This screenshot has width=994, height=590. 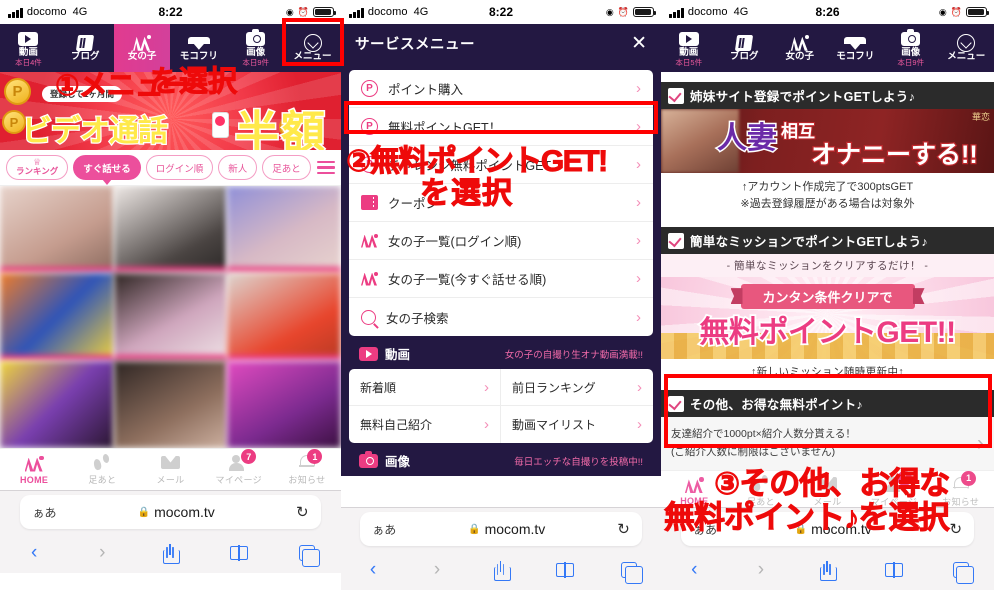 What do you see at coordinates (501, 317) in the screenshot?
I see `menu-item-girls-search: 女の子検索 ›` at bounding box center [501, 317].